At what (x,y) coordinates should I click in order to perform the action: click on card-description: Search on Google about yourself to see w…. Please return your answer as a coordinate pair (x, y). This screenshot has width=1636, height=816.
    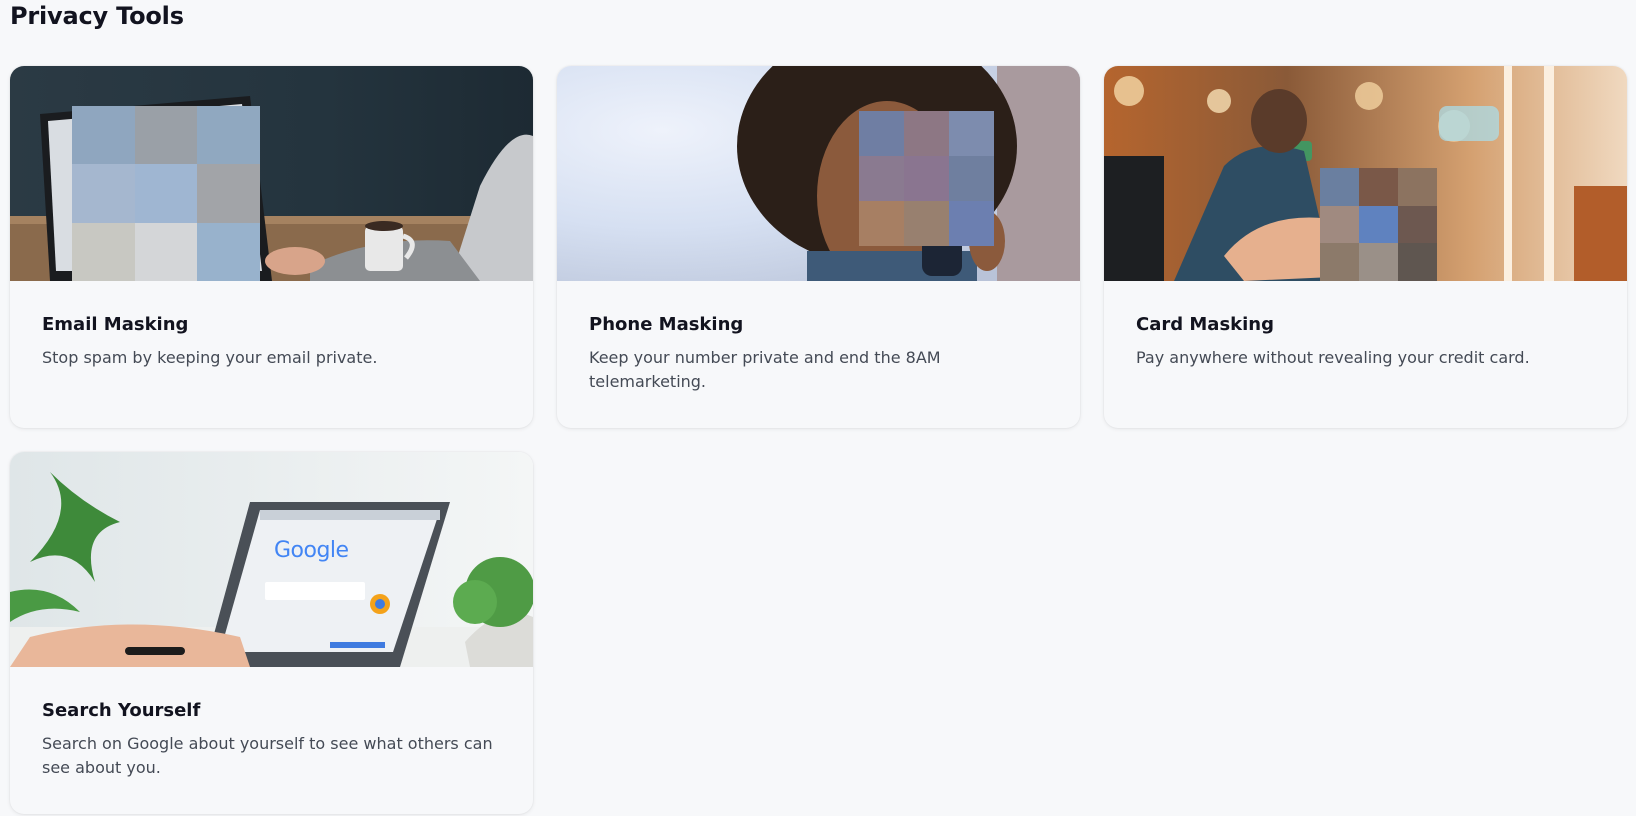
    Looking at the image, I should click on (267, 755).